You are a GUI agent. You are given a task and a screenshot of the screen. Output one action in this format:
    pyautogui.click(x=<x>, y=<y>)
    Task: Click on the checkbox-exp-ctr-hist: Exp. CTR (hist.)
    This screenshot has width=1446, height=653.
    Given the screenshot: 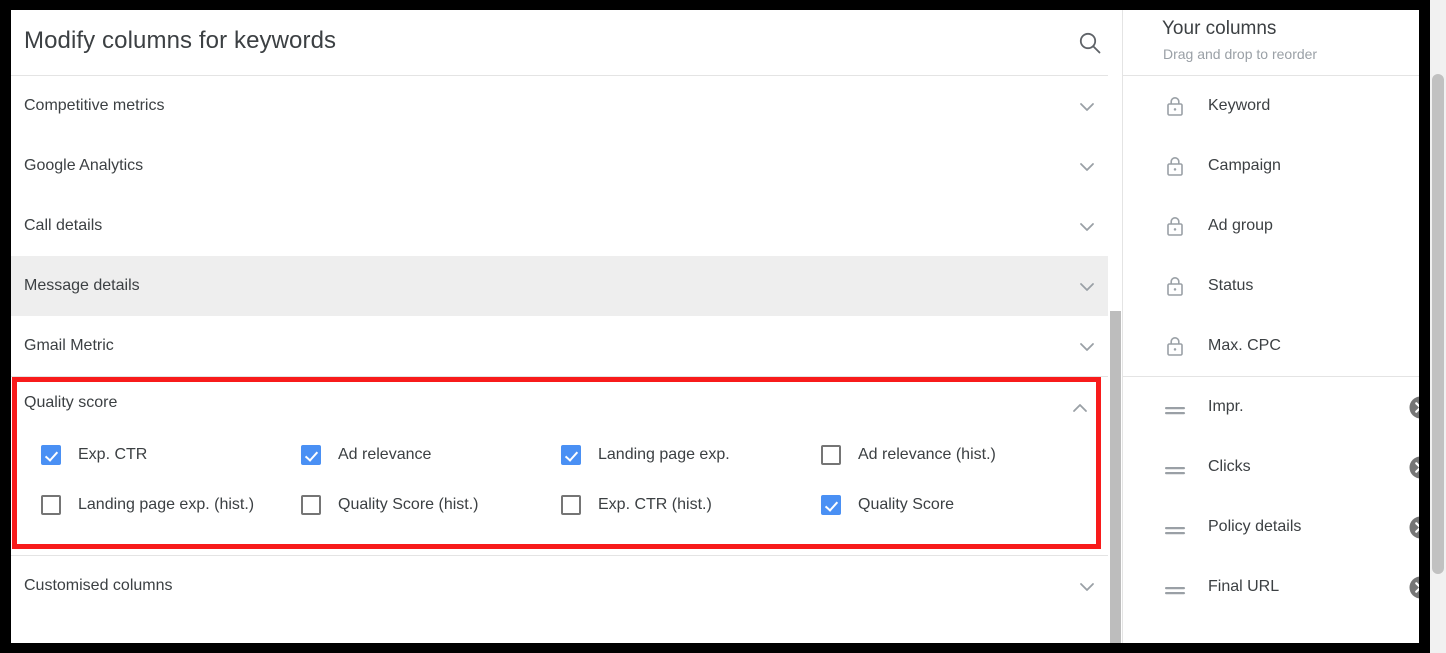 What is the action you would take?
    pyautogui.click(x=636, y=505)
    